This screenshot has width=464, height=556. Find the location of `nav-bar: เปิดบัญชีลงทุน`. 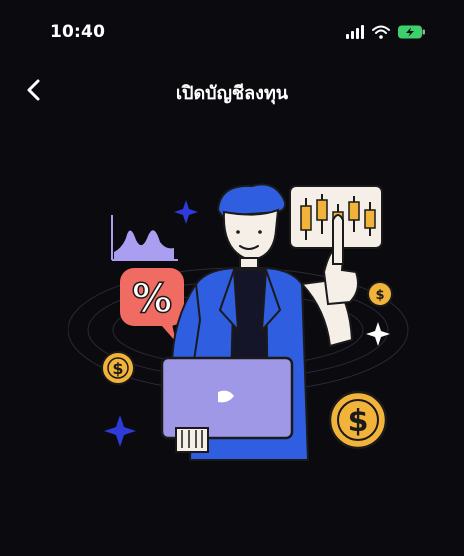

nav-bar: เปิดบัญชีลงทุน is located at coordinates (232, 92).